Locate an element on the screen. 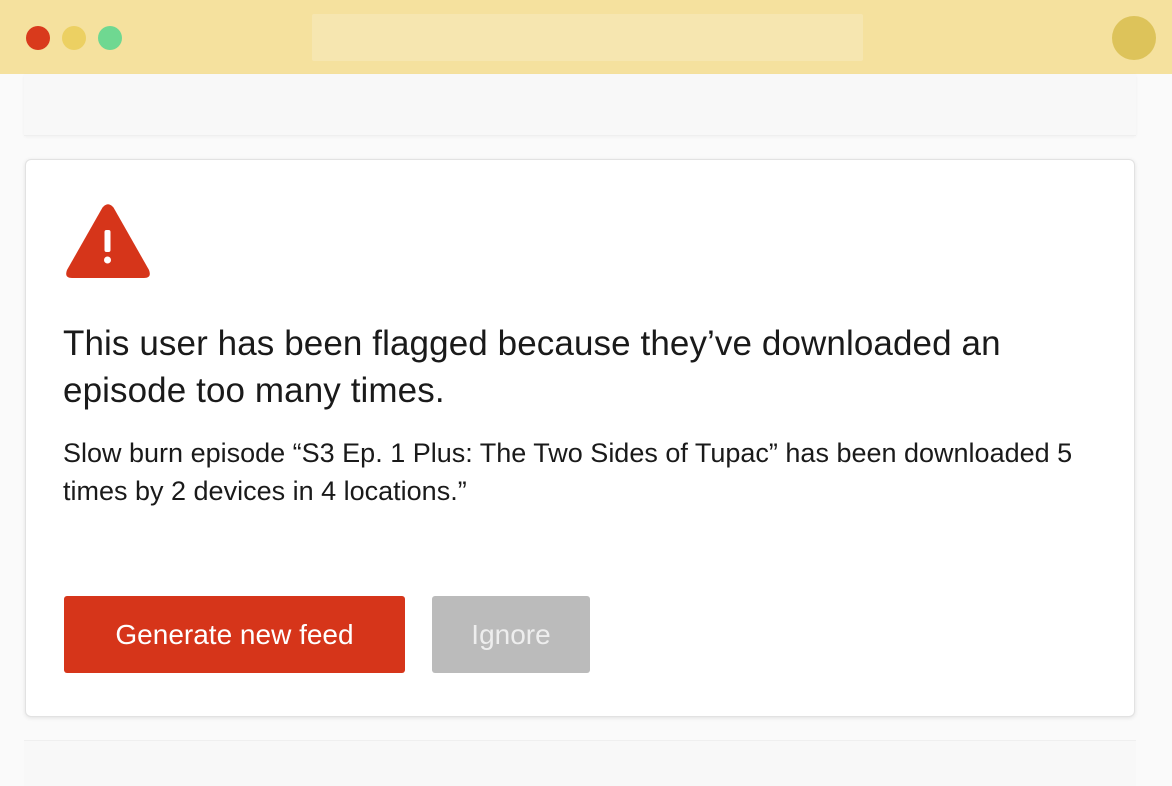 The image size is (1172, 786). zoom-window-button is located at coordinates (110, 38).